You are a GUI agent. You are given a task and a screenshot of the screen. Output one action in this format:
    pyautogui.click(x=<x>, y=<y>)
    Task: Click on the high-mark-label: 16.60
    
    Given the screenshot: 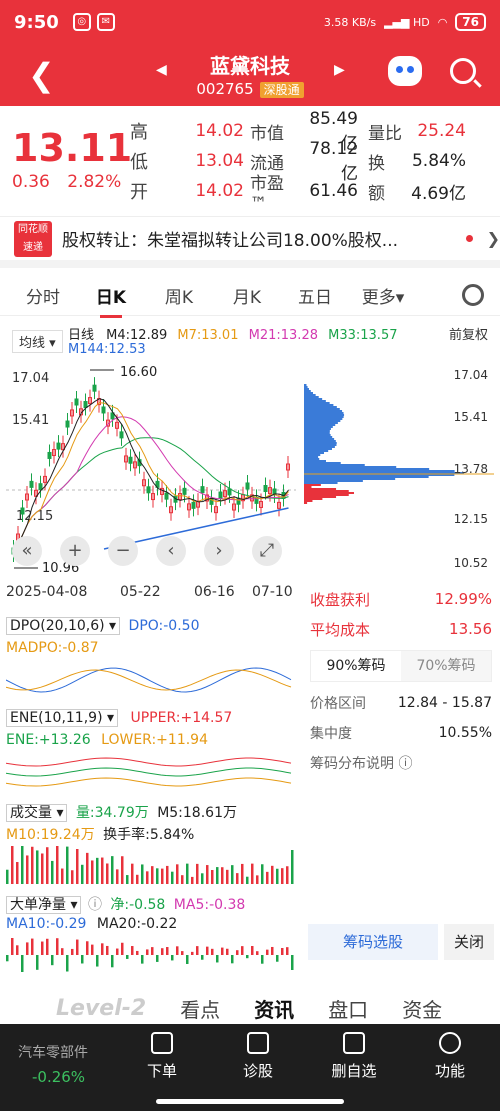 What is the action you would take?
    pyautogui.click(x=138, y=372)
    